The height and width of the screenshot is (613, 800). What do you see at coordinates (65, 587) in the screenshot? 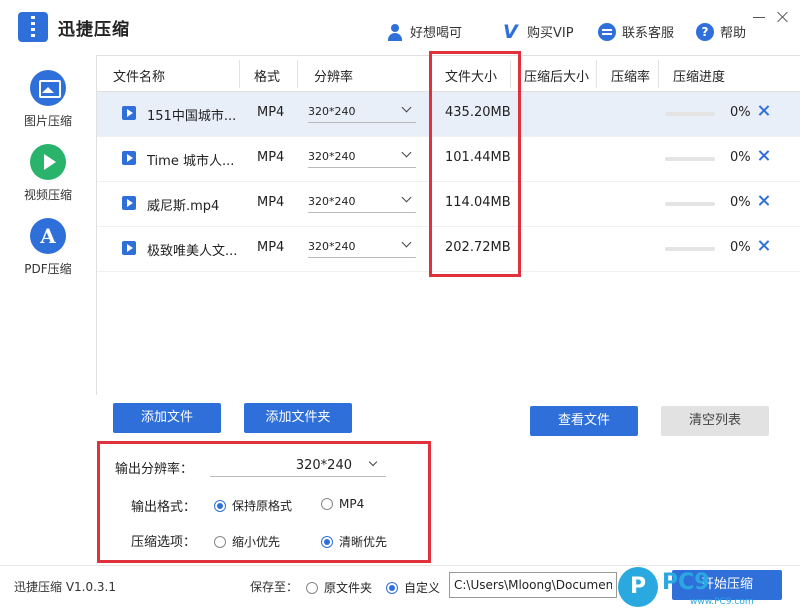
I see `version-label: 迅捷压缩 V1.0.3.1` at bounding box center [65, 587].